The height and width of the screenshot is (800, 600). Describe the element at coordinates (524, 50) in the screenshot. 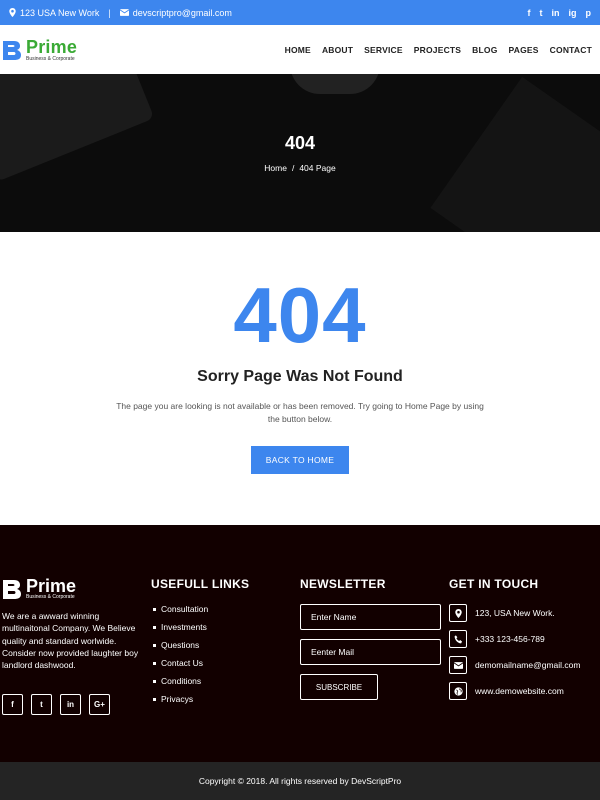

I see `nav-pages: PAGES` at that location.